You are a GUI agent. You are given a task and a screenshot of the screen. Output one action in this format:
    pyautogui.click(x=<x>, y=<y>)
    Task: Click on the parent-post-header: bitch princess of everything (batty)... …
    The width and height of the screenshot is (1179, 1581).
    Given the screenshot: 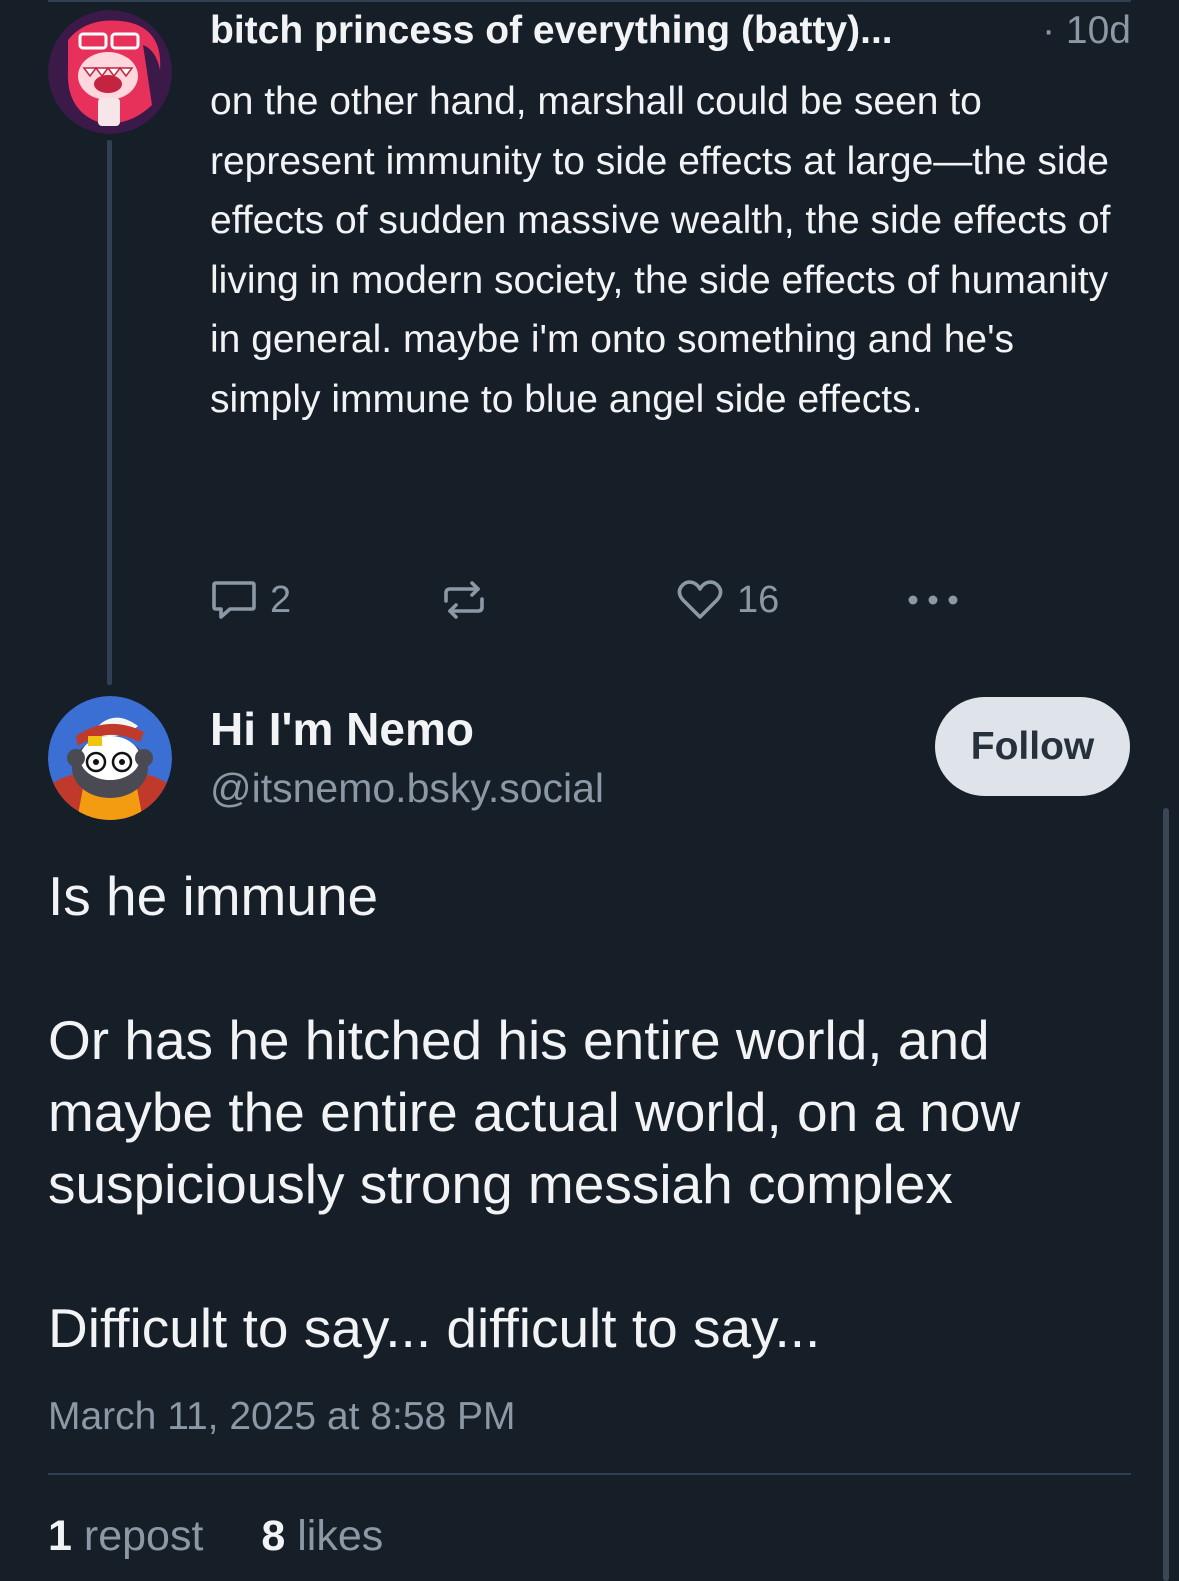 What is the action you would take?
    pyautogui.click(x=670, y=31)
    